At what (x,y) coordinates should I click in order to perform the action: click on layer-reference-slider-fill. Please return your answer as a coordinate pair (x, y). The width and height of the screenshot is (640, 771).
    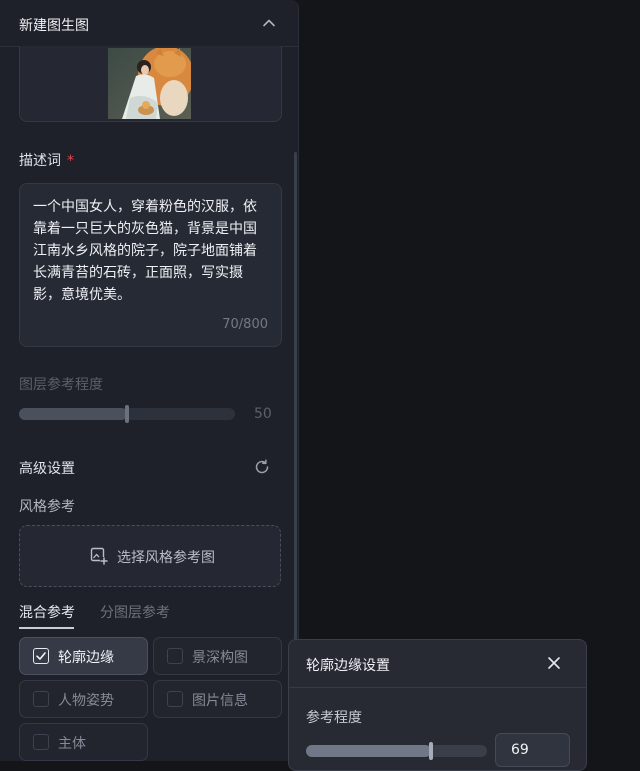
    Looking at the image, I should click on (73, 414).